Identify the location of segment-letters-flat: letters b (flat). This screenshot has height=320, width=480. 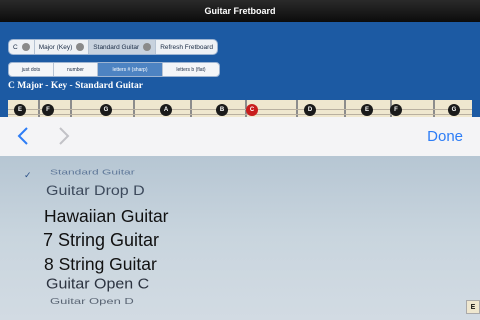
(191, 69).